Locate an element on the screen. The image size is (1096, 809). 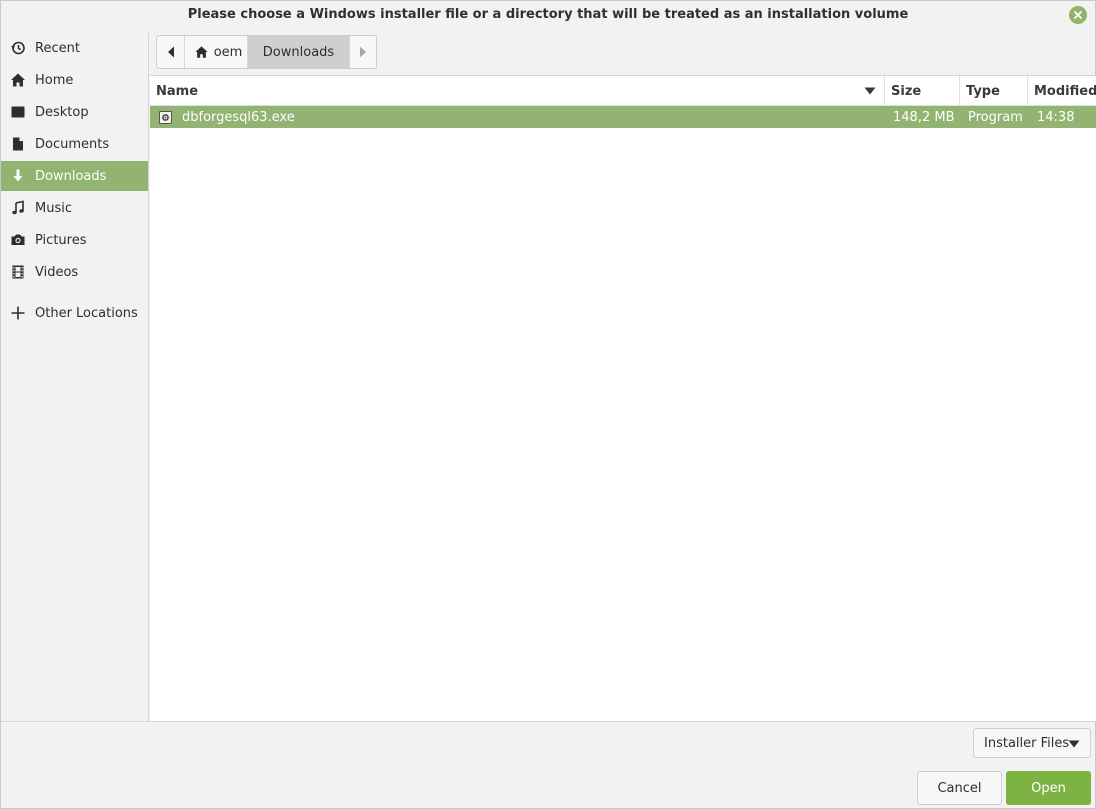
dialog-footer: Installer Files Cancel Open is located at coordinates (548, 764).